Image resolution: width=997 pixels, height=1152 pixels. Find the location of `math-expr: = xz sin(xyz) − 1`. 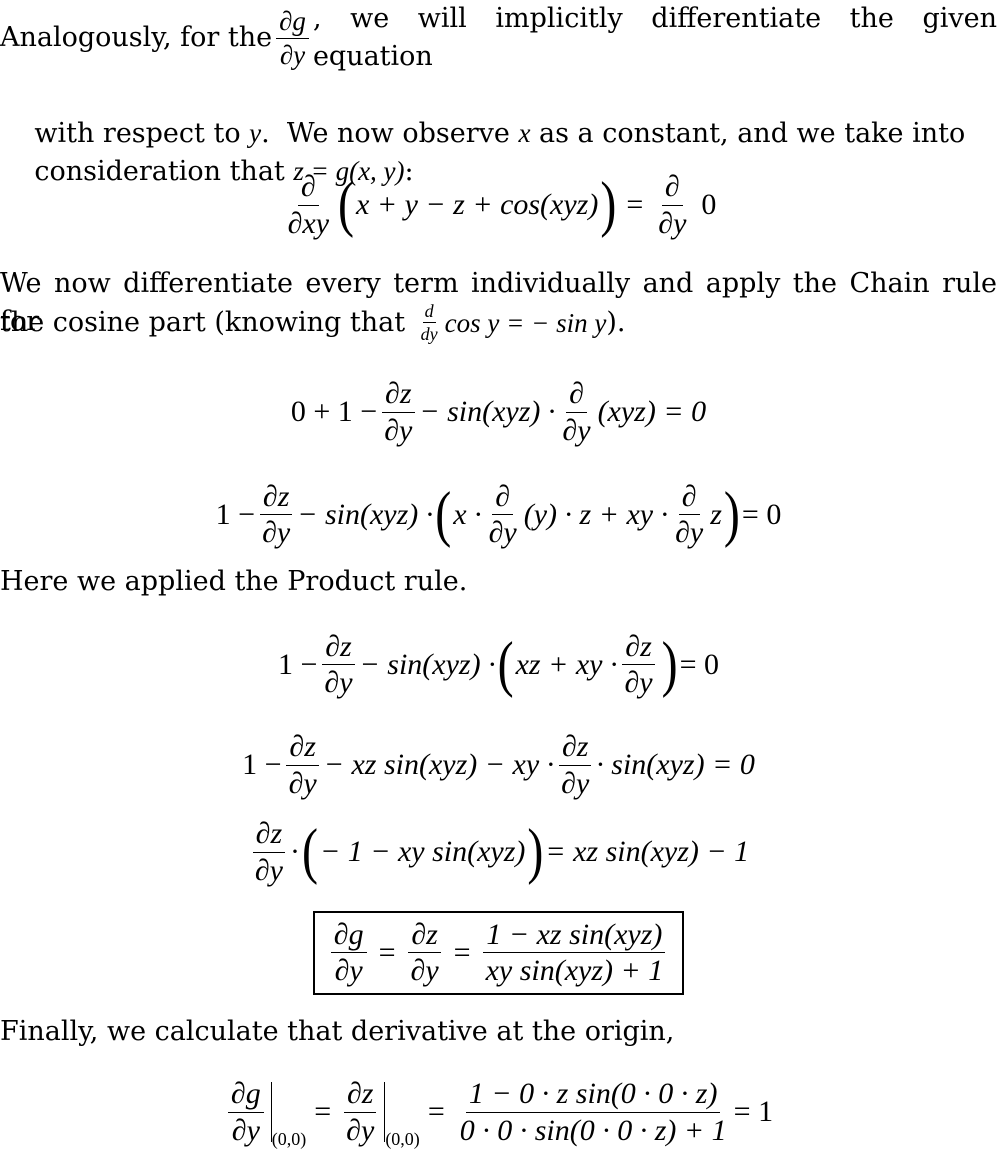

math-expr: = xz sin(xyz) − 1 is located at coordinates (647, 851).